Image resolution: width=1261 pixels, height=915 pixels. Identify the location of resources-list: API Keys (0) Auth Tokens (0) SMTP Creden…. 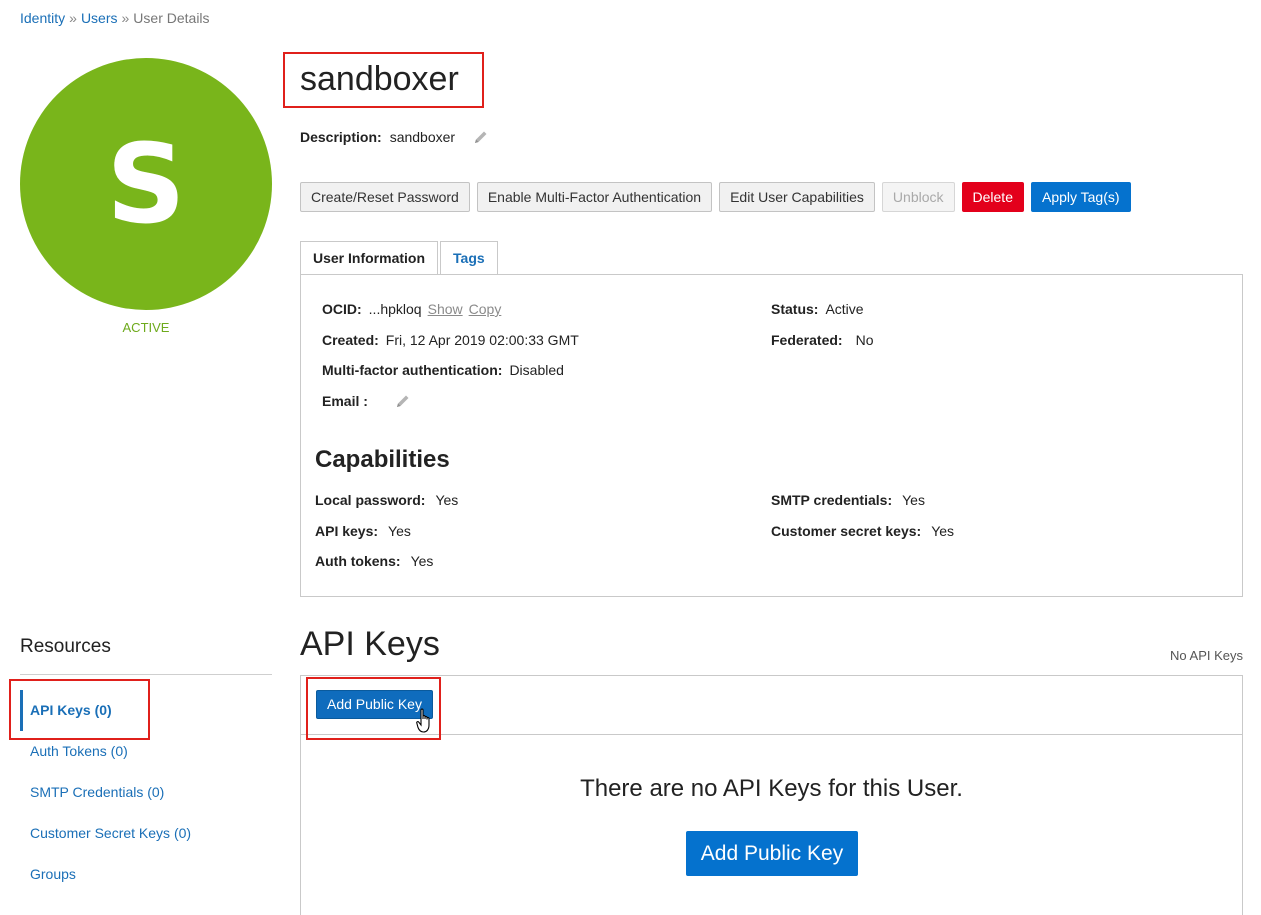
(146, 792).